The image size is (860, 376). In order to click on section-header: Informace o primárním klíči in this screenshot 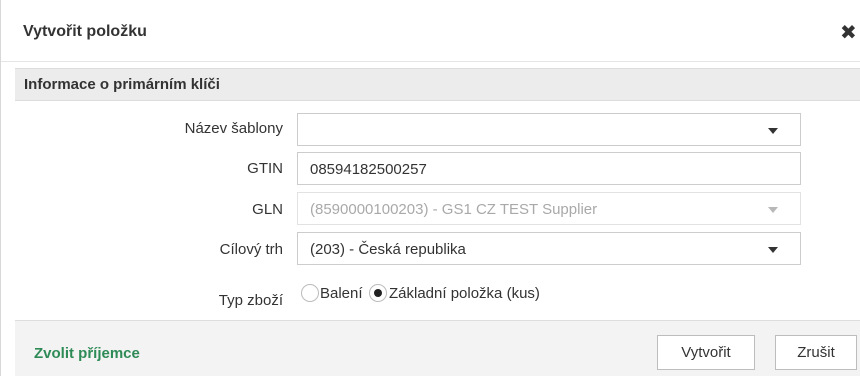, I will do `click(437, 84)`.